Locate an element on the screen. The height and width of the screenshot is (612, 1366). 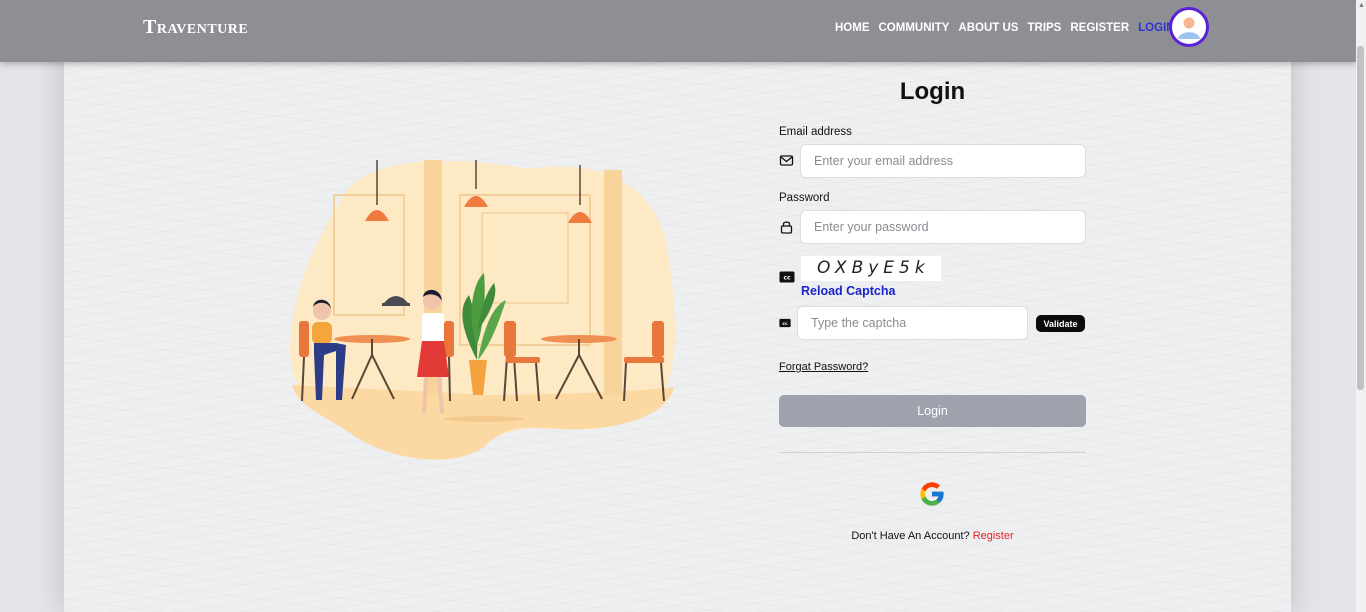
nav-community: COMMUNITY is located at coordinates (914, 28).